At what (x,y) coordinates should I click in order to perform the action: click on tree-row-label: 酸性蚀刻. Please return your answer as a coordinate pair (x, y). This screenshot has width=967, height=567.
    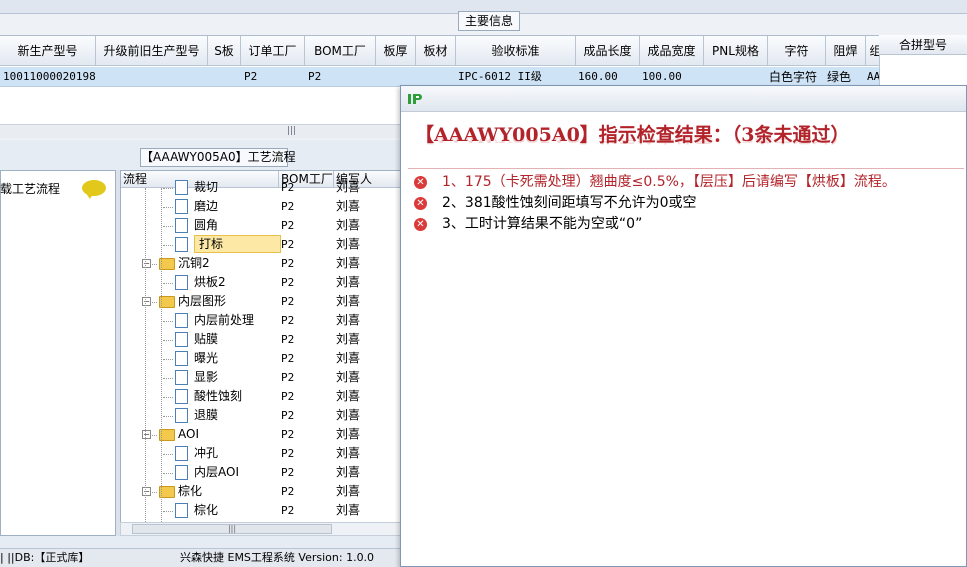
    Looking at the image, I should click on (218, 396).